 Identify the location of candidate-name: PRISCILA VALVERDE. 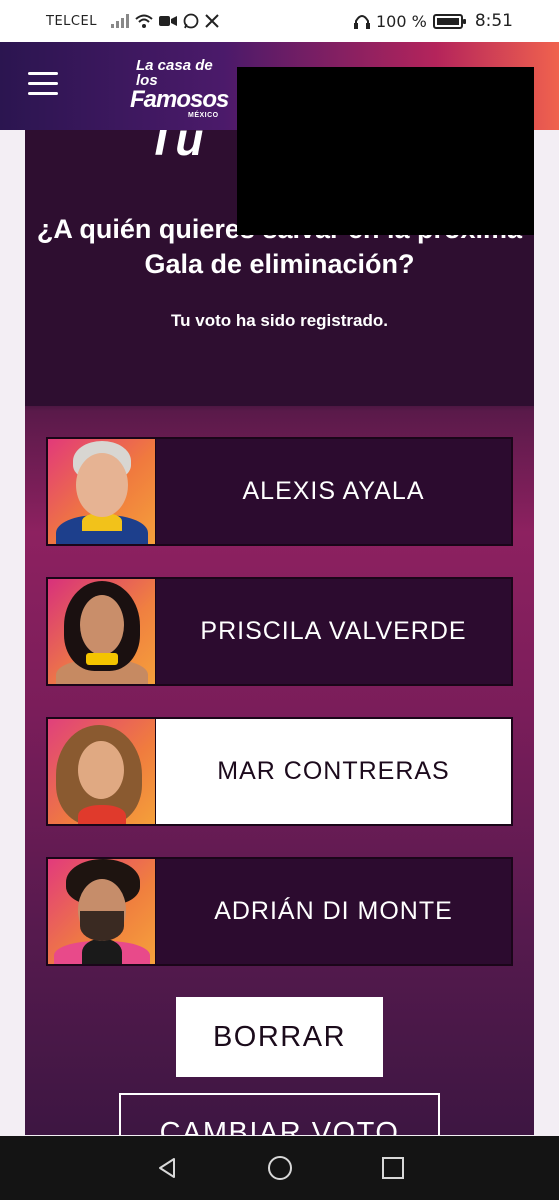
(333, 631).